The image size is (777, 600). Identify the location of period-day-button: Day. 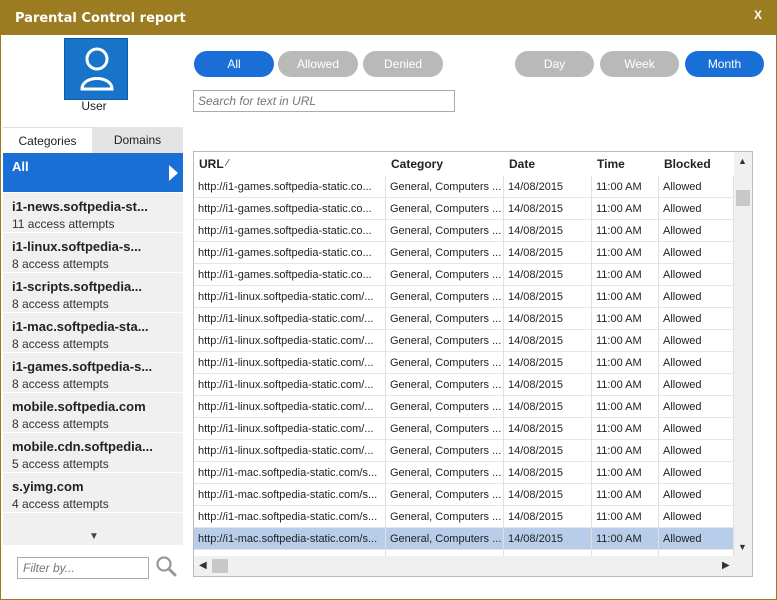
(554, 64).